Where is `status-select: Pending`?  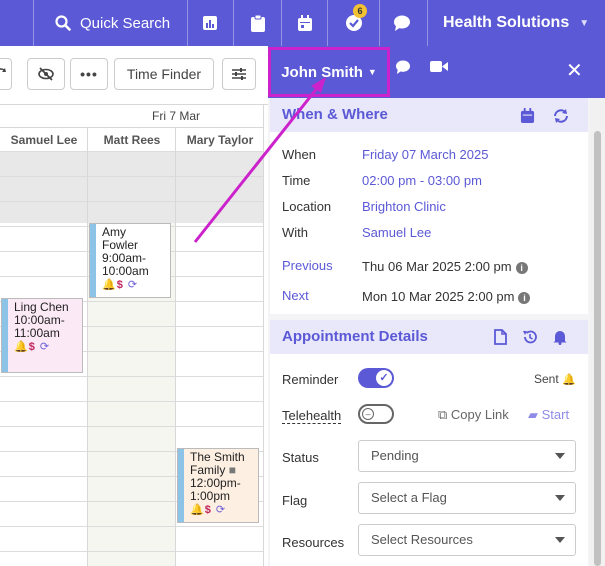 status-select: Pending is located at coordinates (467, 456).